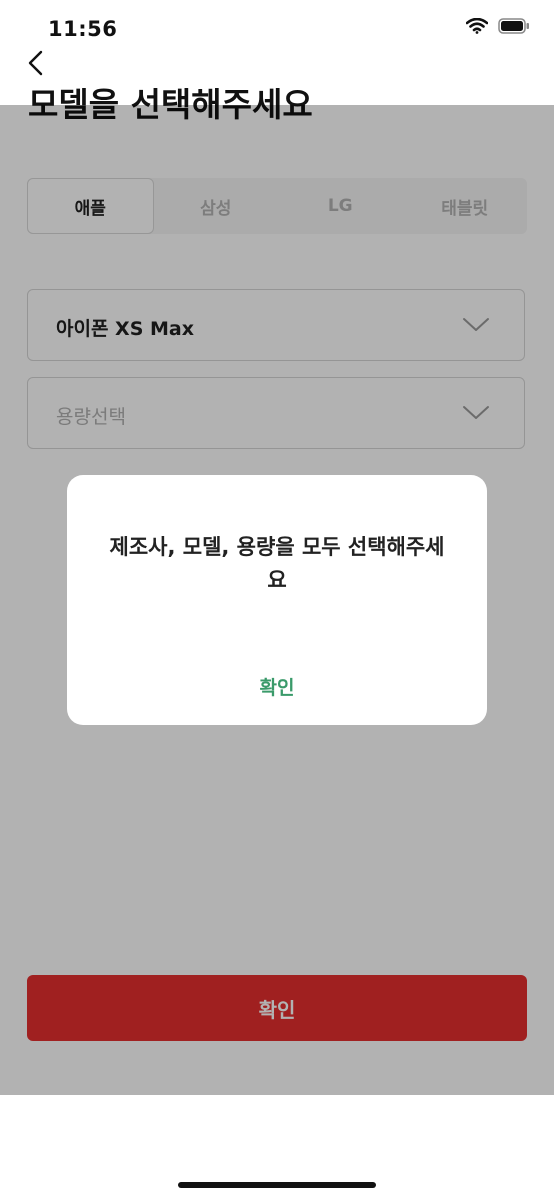 The height and width of the screenshot is (1200, 554). What do you see at coordinates (277, 580) in the screenshot?
I see `dialog-message-line2: 요` at bounding box center [277, 580].